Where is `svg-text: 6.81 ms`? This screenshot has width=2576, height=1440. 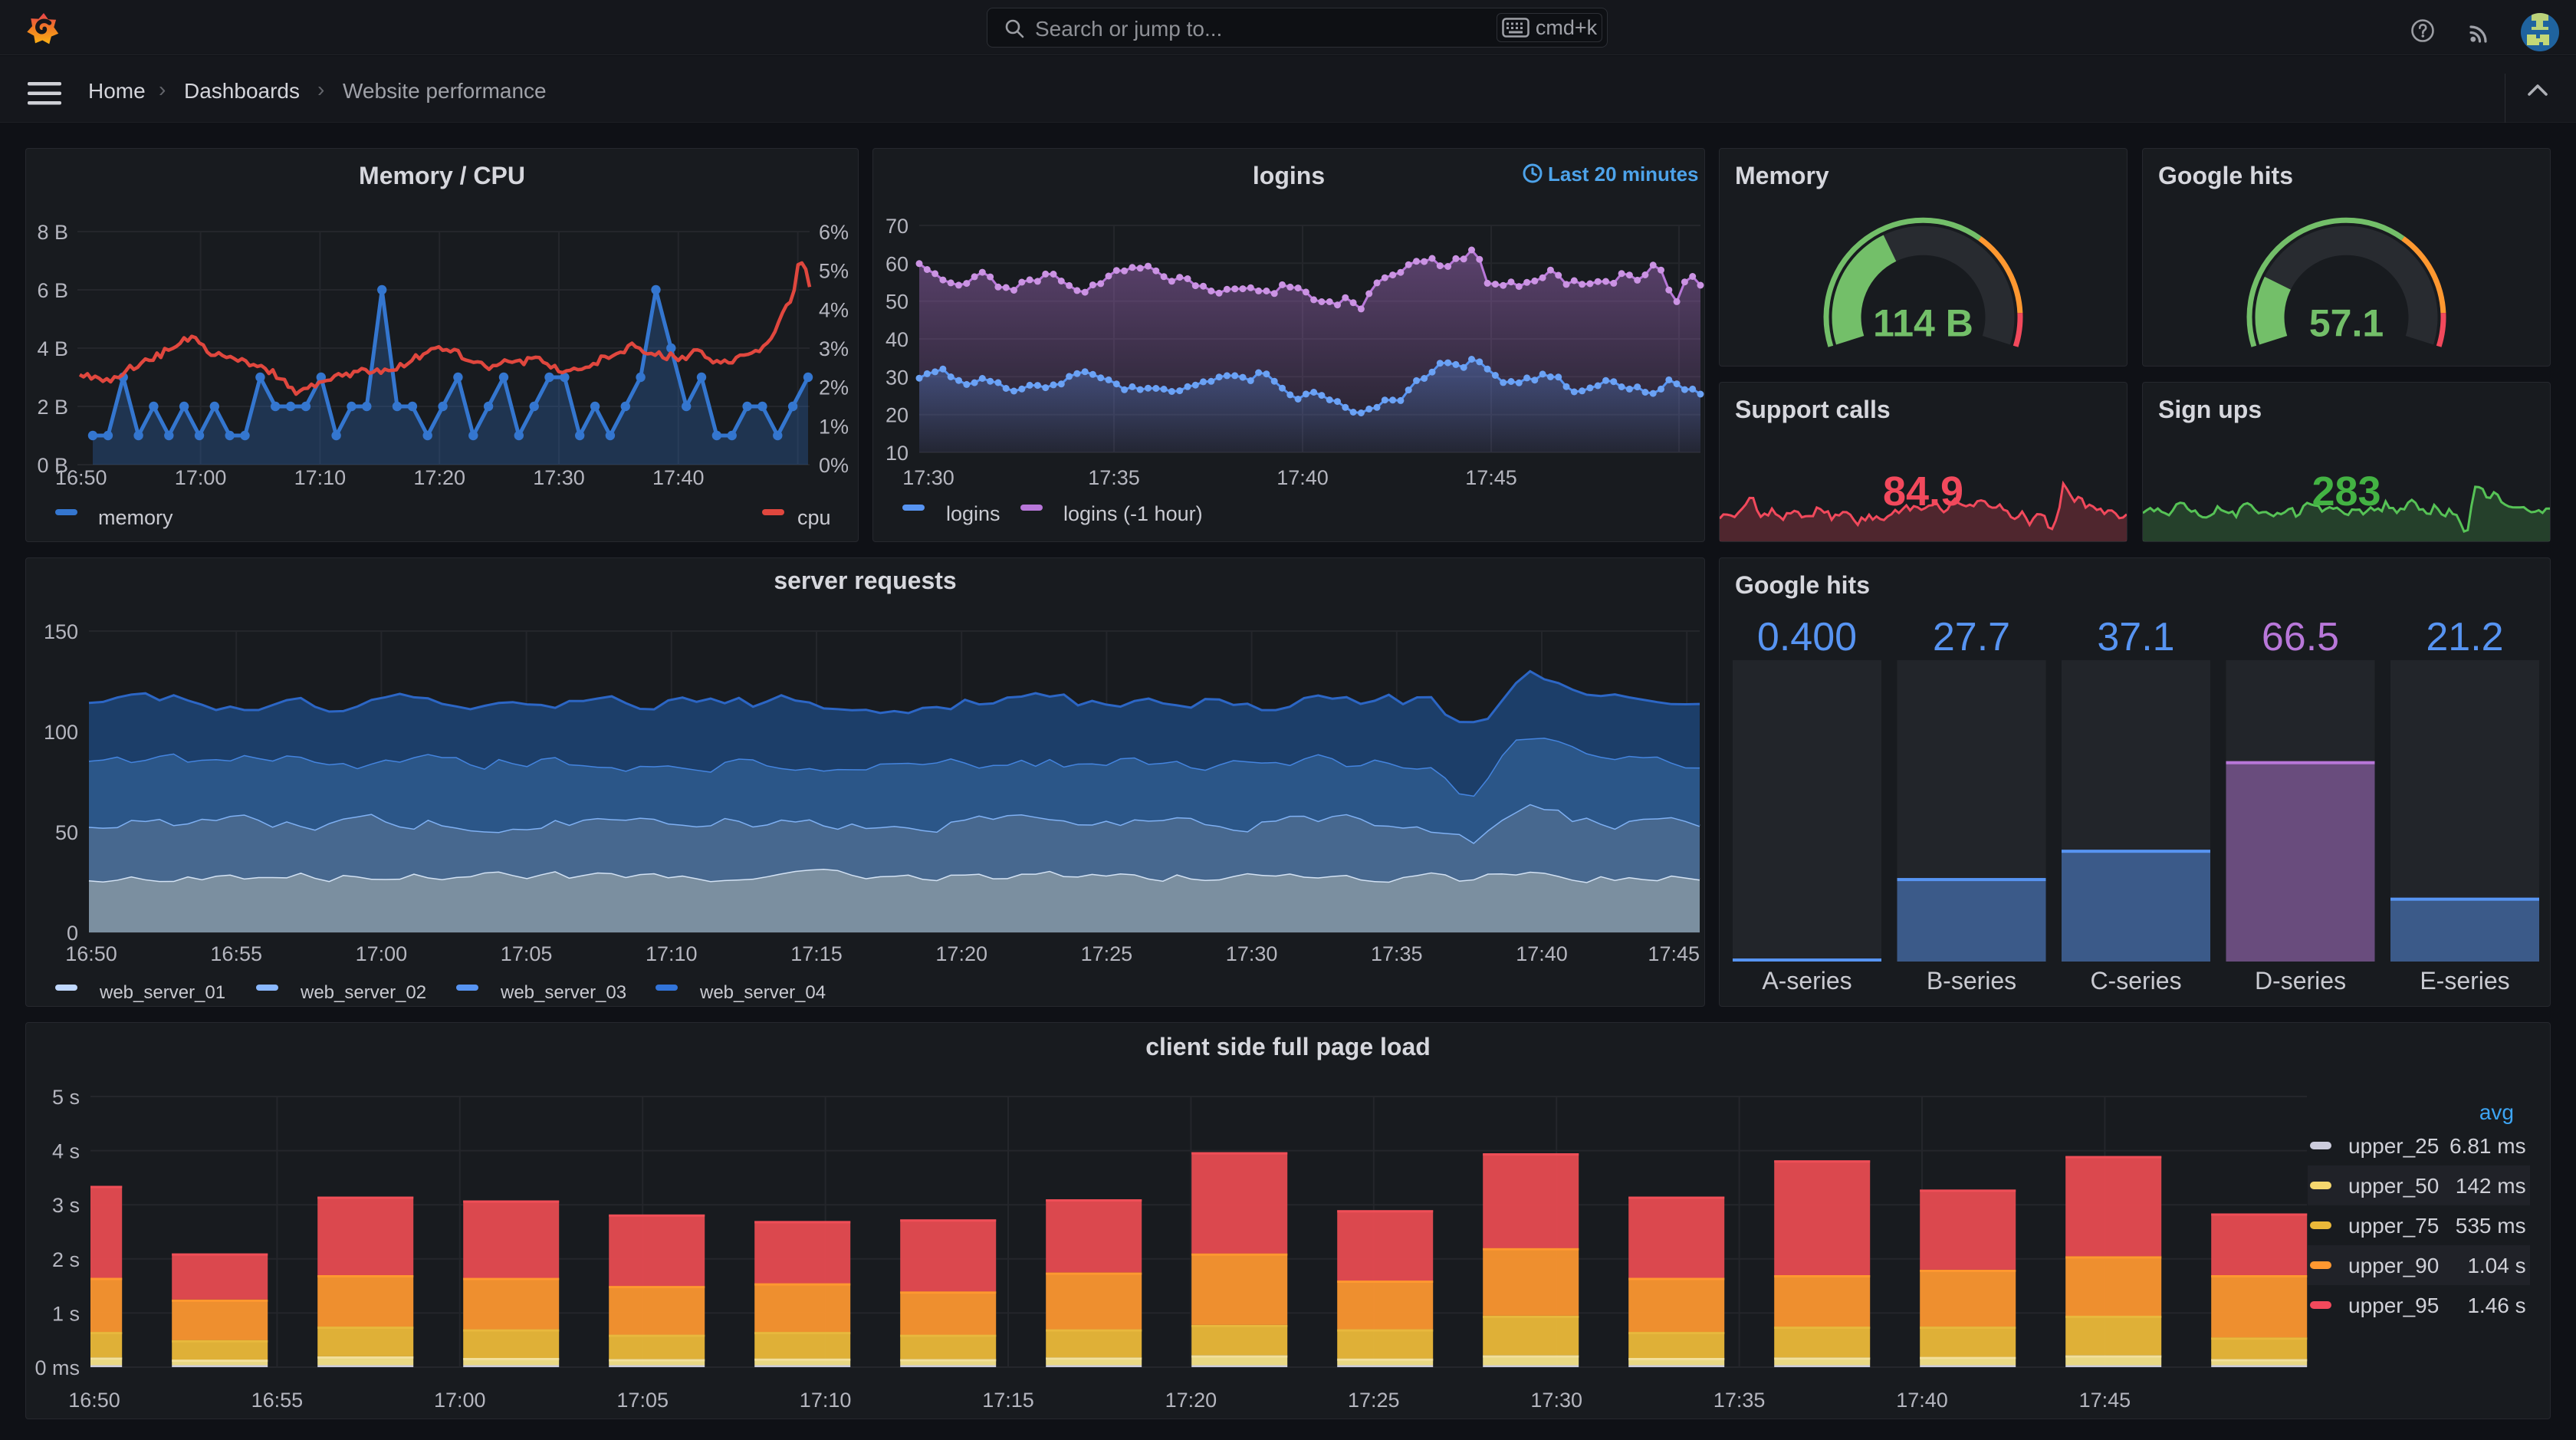
svg-text: 6.81 ms is located at coordinates (2488, 1146).